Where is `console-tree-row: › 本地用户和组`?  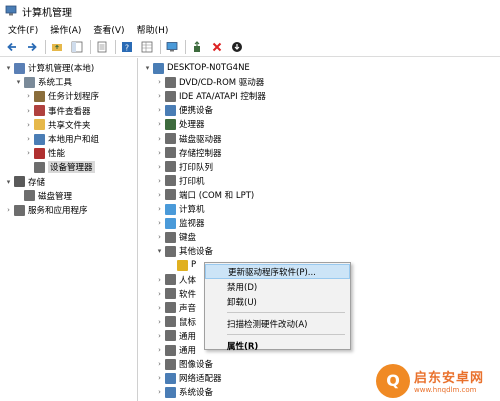 console-tree-row: › 本地用户和组 is located at coordinates (61, 139).